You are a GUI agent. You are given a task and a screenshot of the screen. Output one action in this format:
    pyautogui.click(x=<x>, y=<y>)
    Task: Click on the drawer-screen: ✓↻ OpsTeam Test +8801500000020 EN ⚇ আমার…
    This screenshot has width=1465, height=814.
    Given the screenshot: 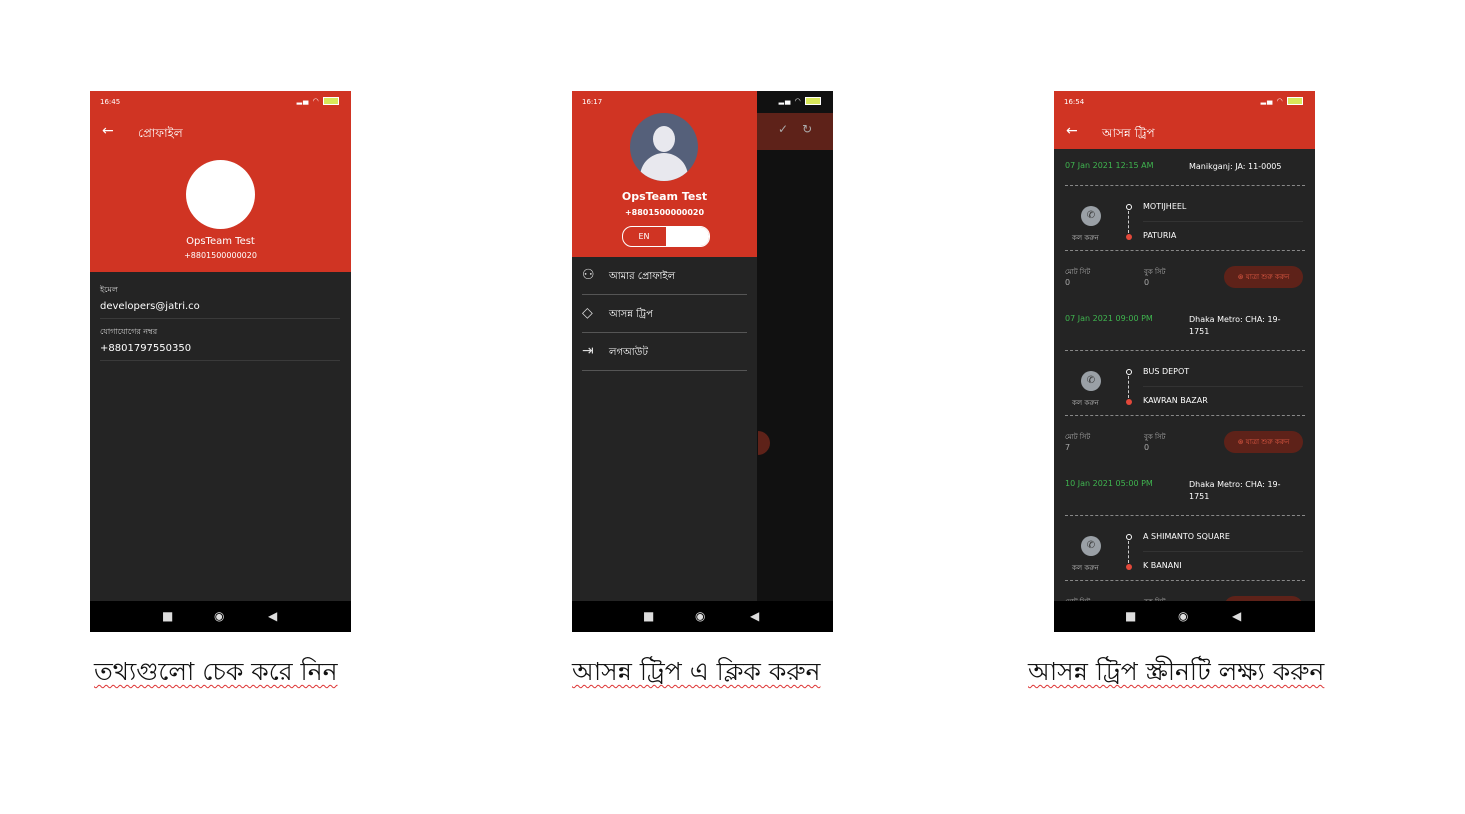 What is the action you would take?
    pyautogui.click(x=702, y=361)
    